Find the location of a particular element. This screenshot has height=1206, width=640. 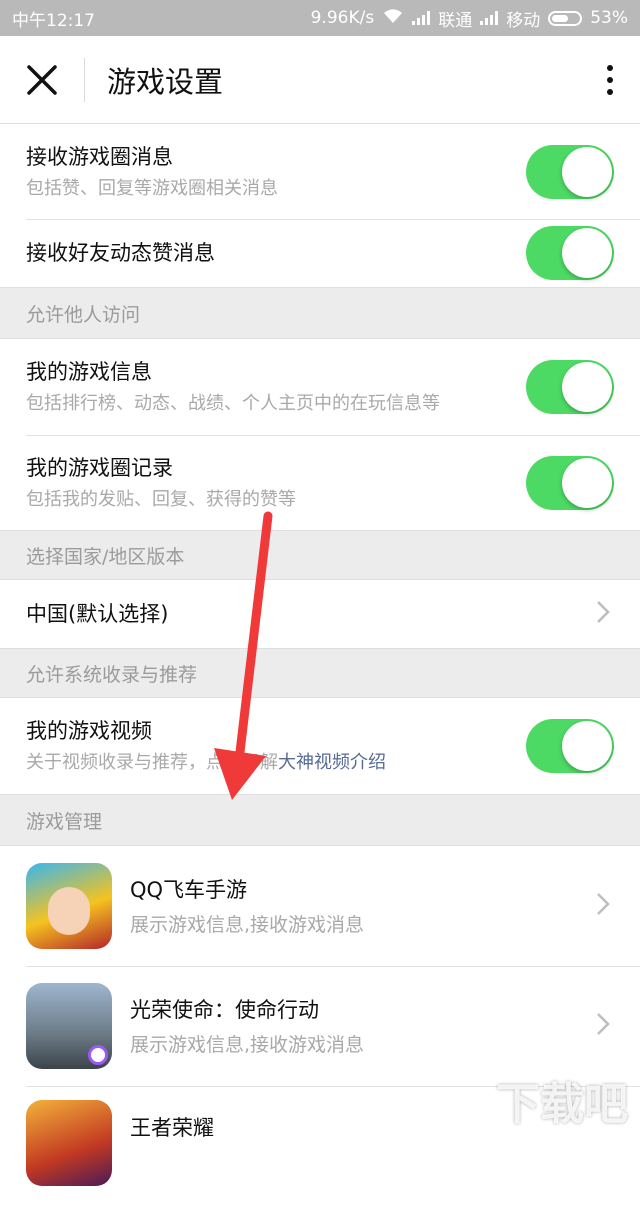

battery-percent: 53% is located at coordinates (609, 18).